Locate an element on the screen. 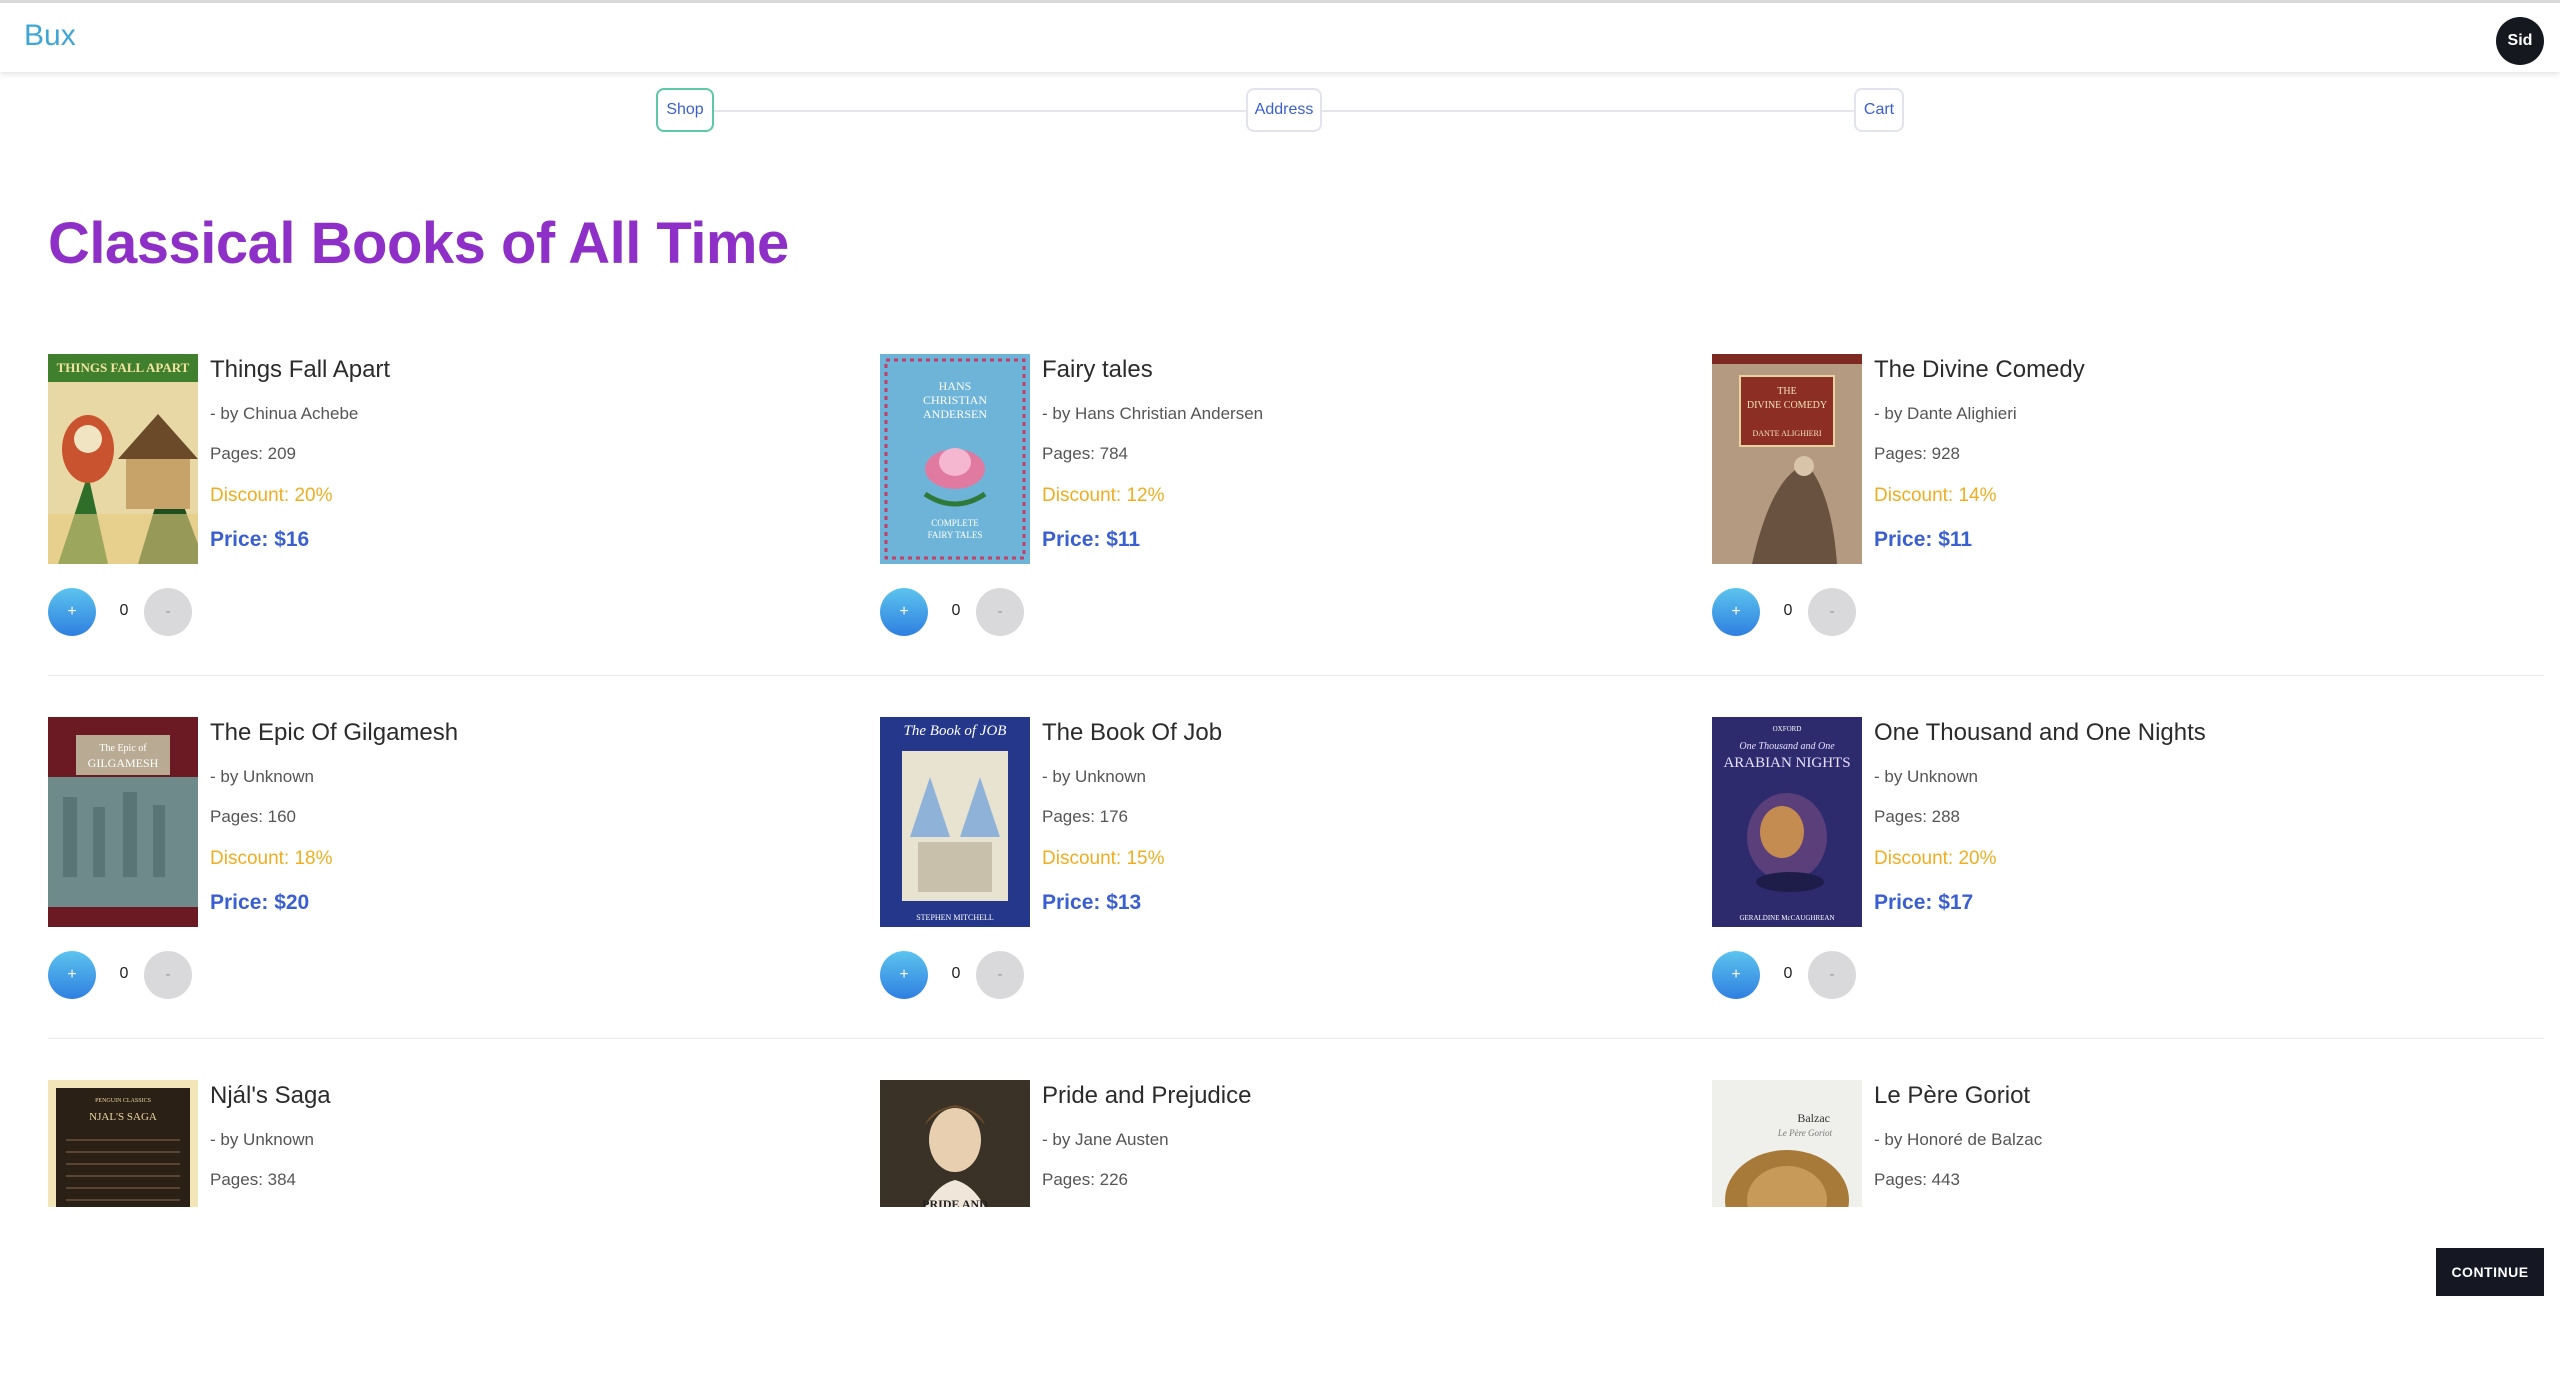 The height and width of the screenshot is (1377, 2560). svg-text: COMPLETE is located at coordinates (955, 523).